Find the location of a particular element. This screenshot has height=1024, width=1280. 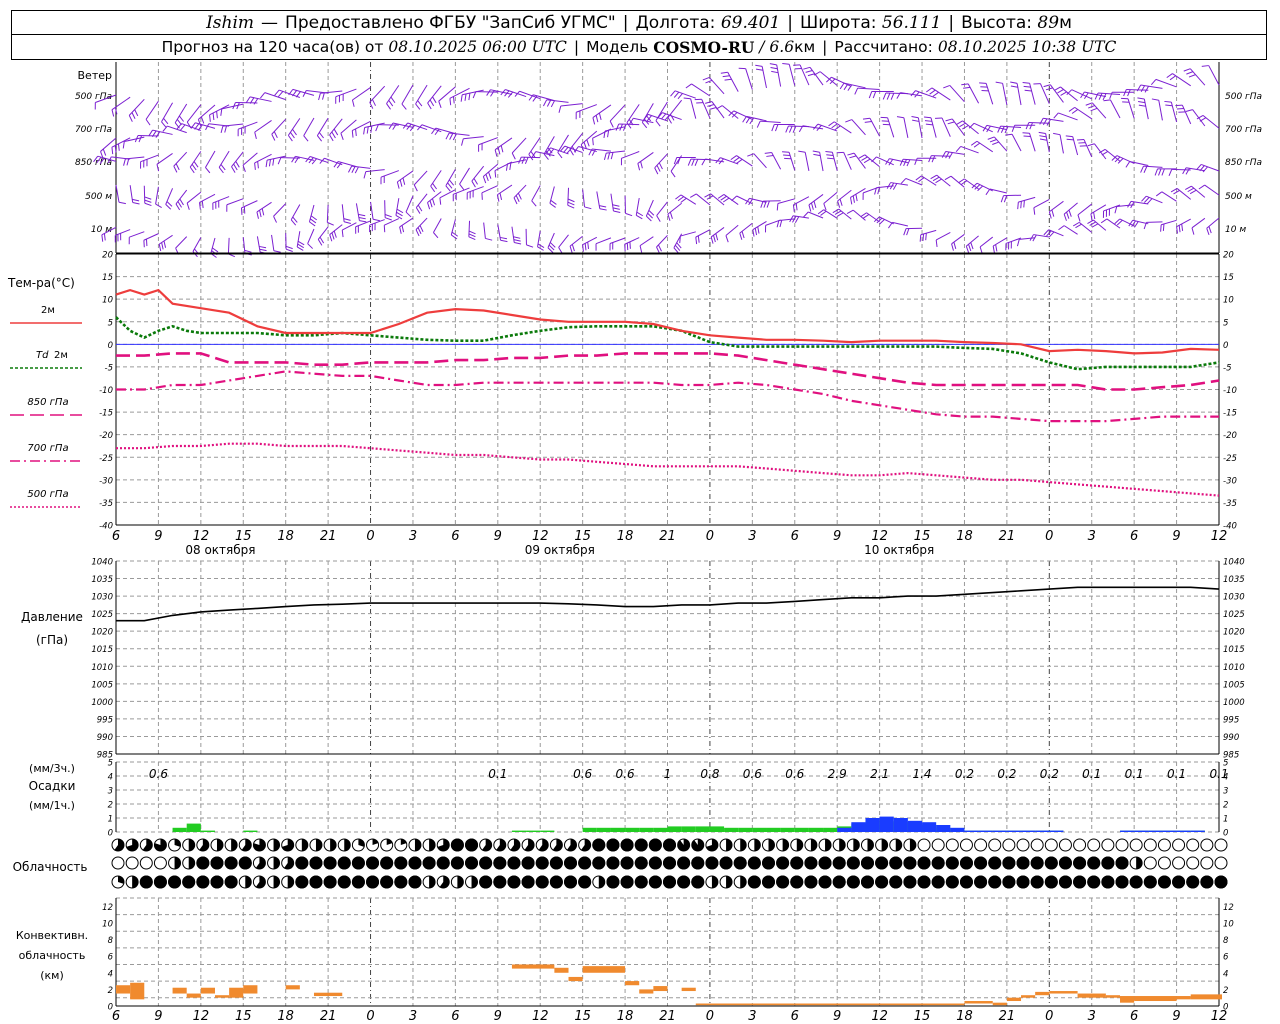

x-tick-label: 21 is located at coordinates (667, 536).